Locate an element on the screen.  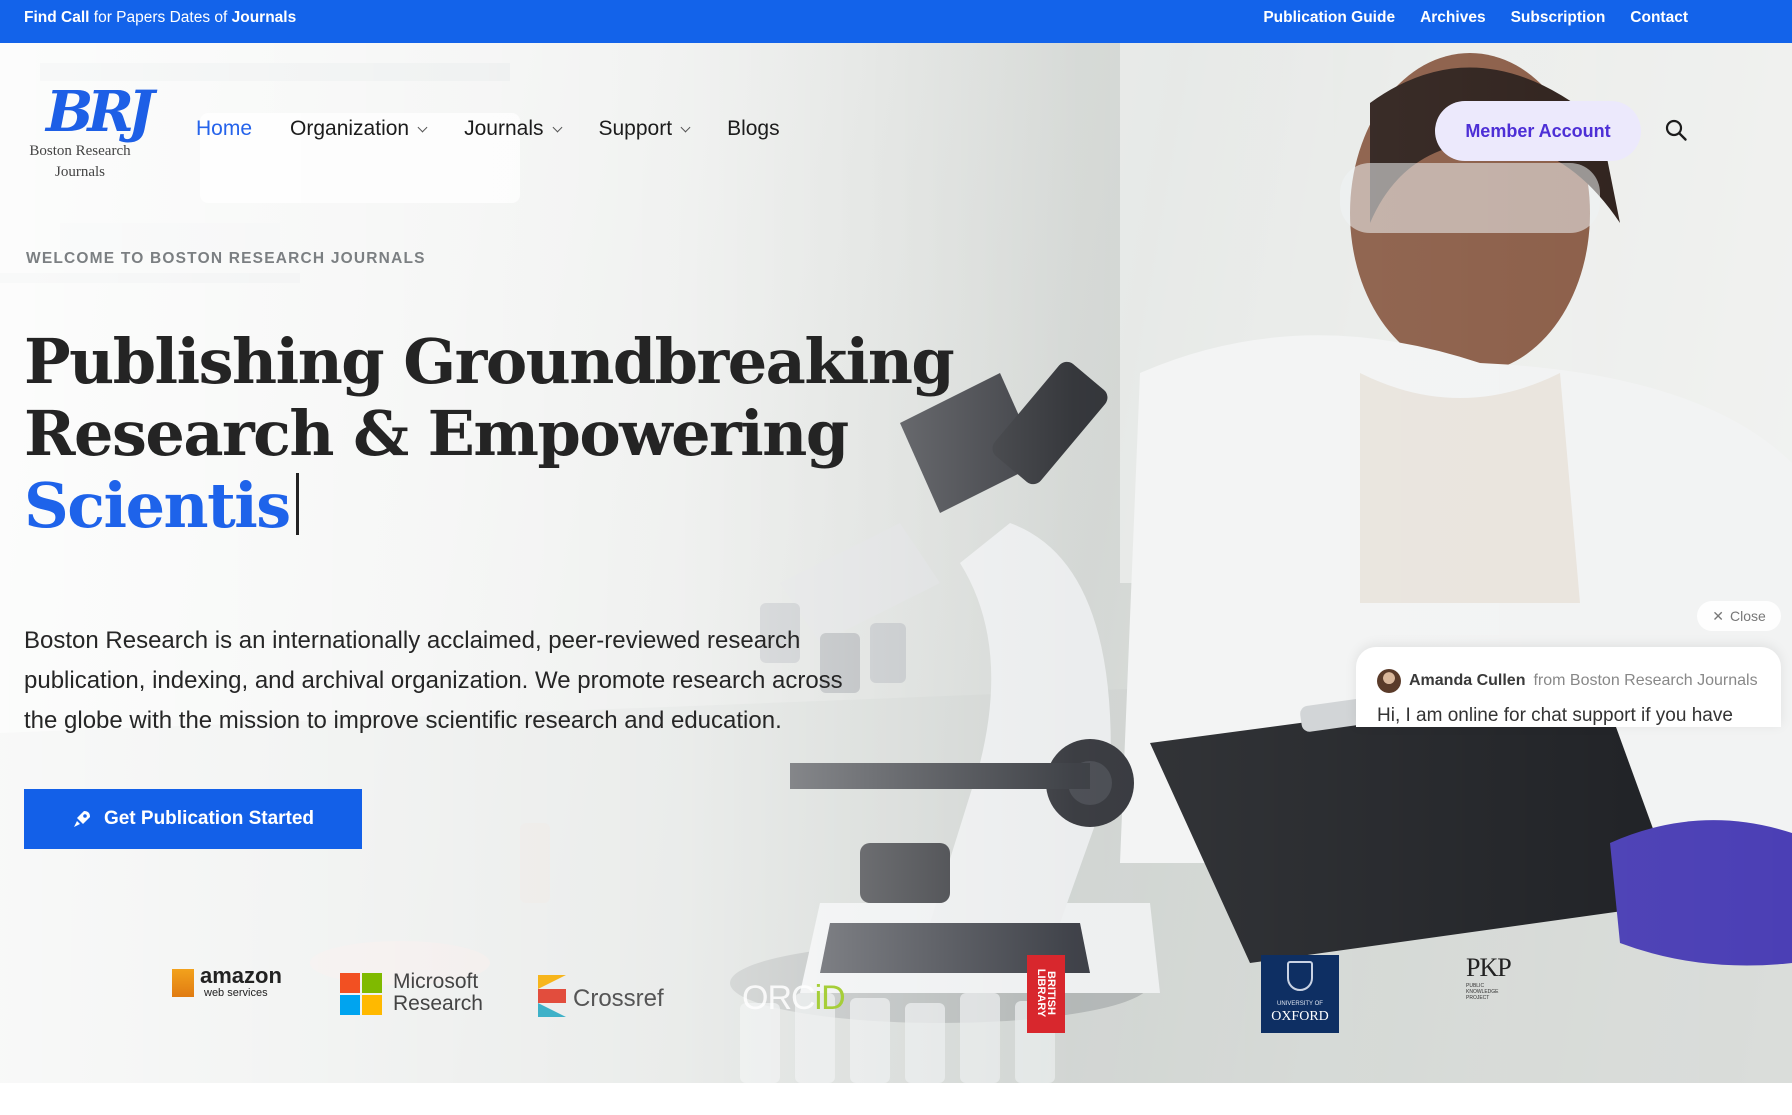
nav-item-journals: Journals is located at coordinates (513, 129).